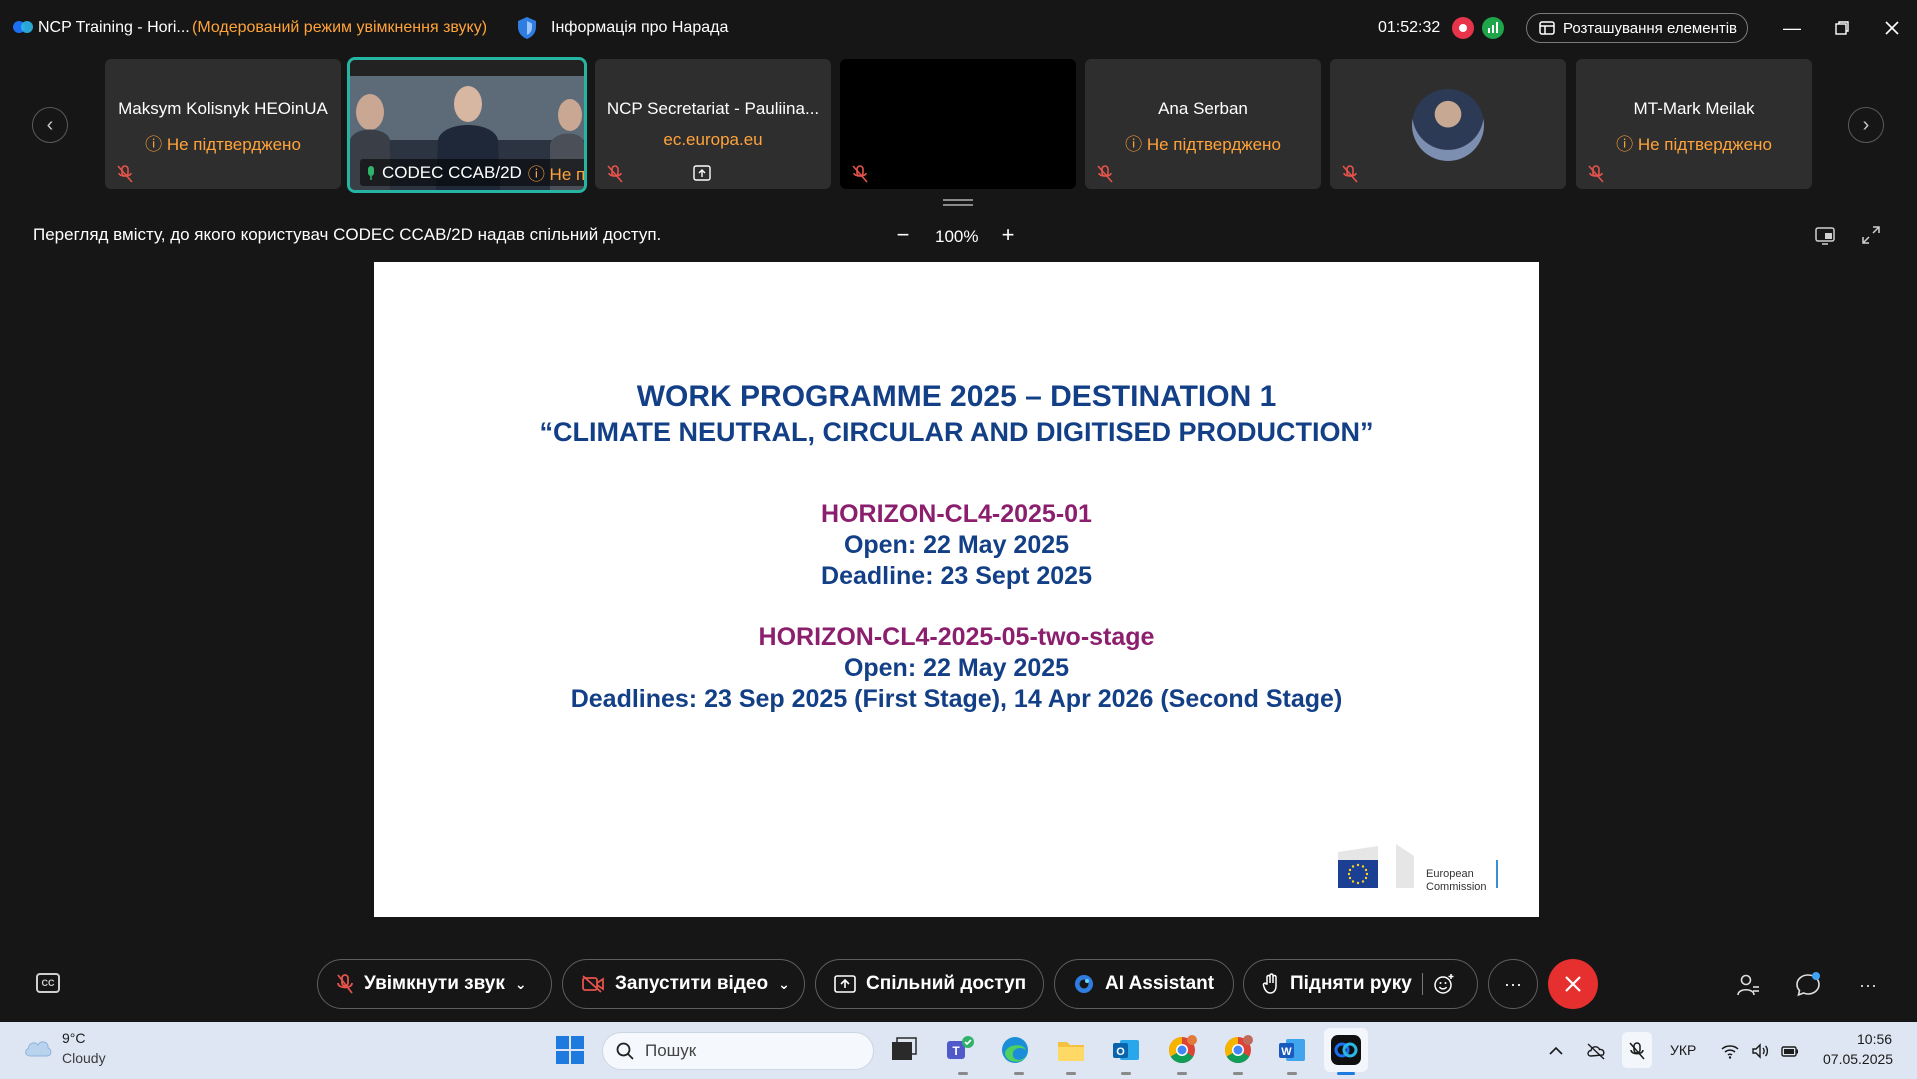 The width and height of the screenshot is (1917, 1079). Describe the element at coordinates (1144, 984) in the screenshot. I see `ai-assistant-button: AI Assistant` at that location.